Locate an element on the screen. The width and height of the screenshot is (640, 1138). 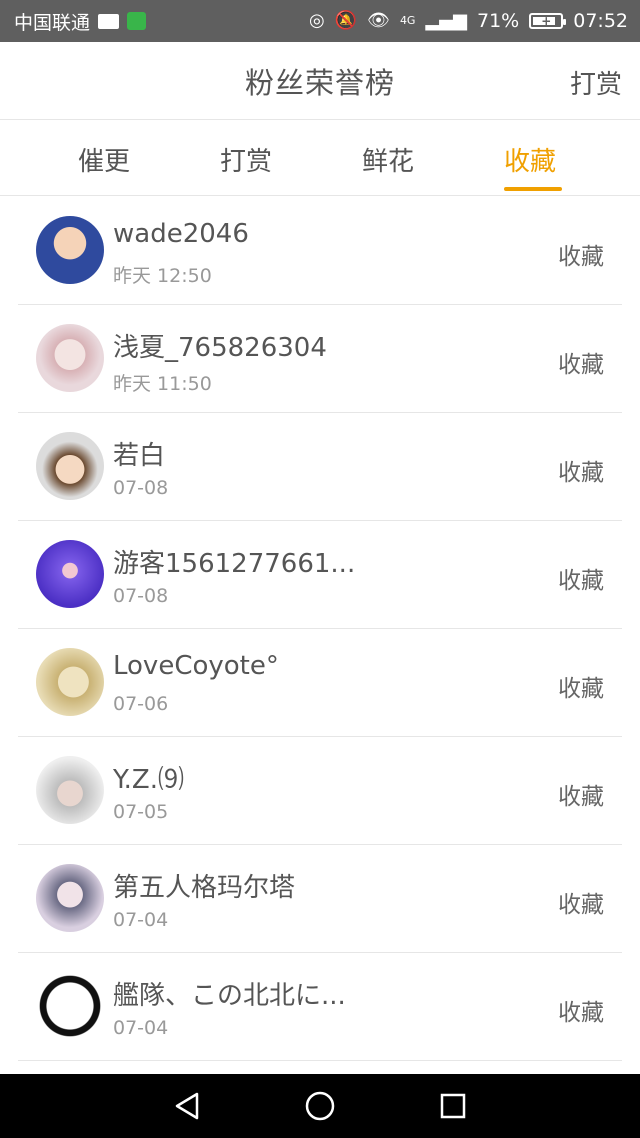
list-item: 第五人格玛尔塔 07-04 收藏 is located at coordinates (320, 899).